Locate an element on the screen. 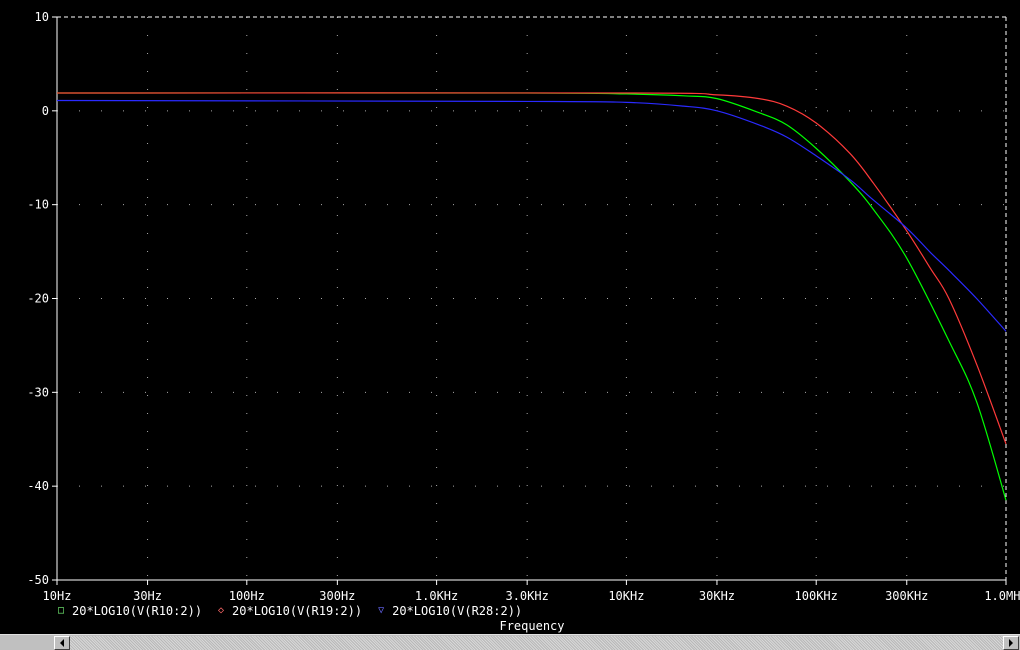  x-tick-label: 1.0MHz is located at coordinates (1002, 596).